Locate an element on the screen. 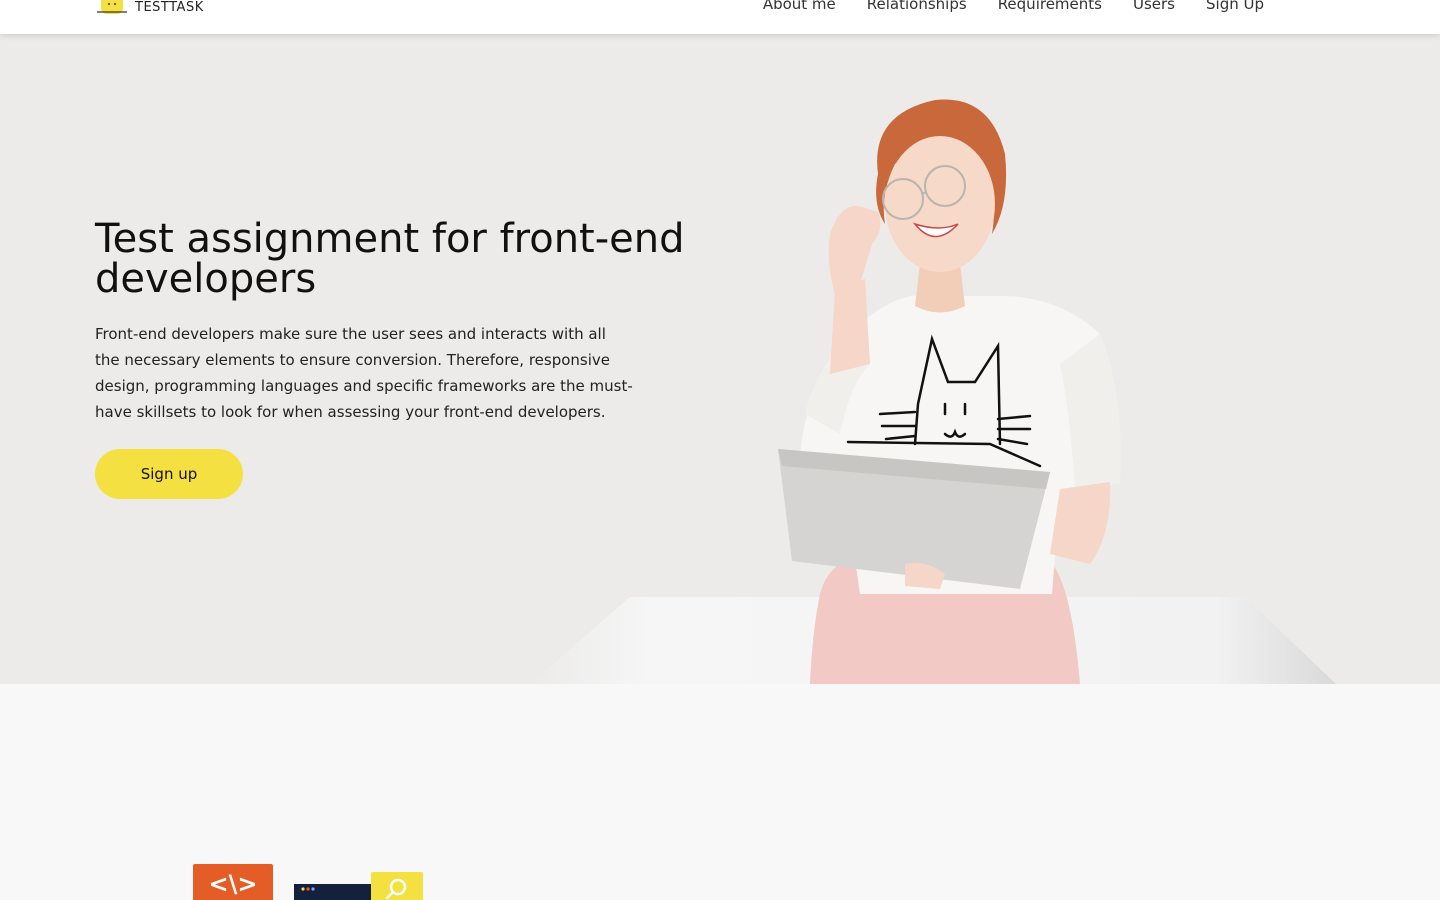 This screenshot has width=1440, height=900. nav-users: Users is located at coordinates (1154, 6).